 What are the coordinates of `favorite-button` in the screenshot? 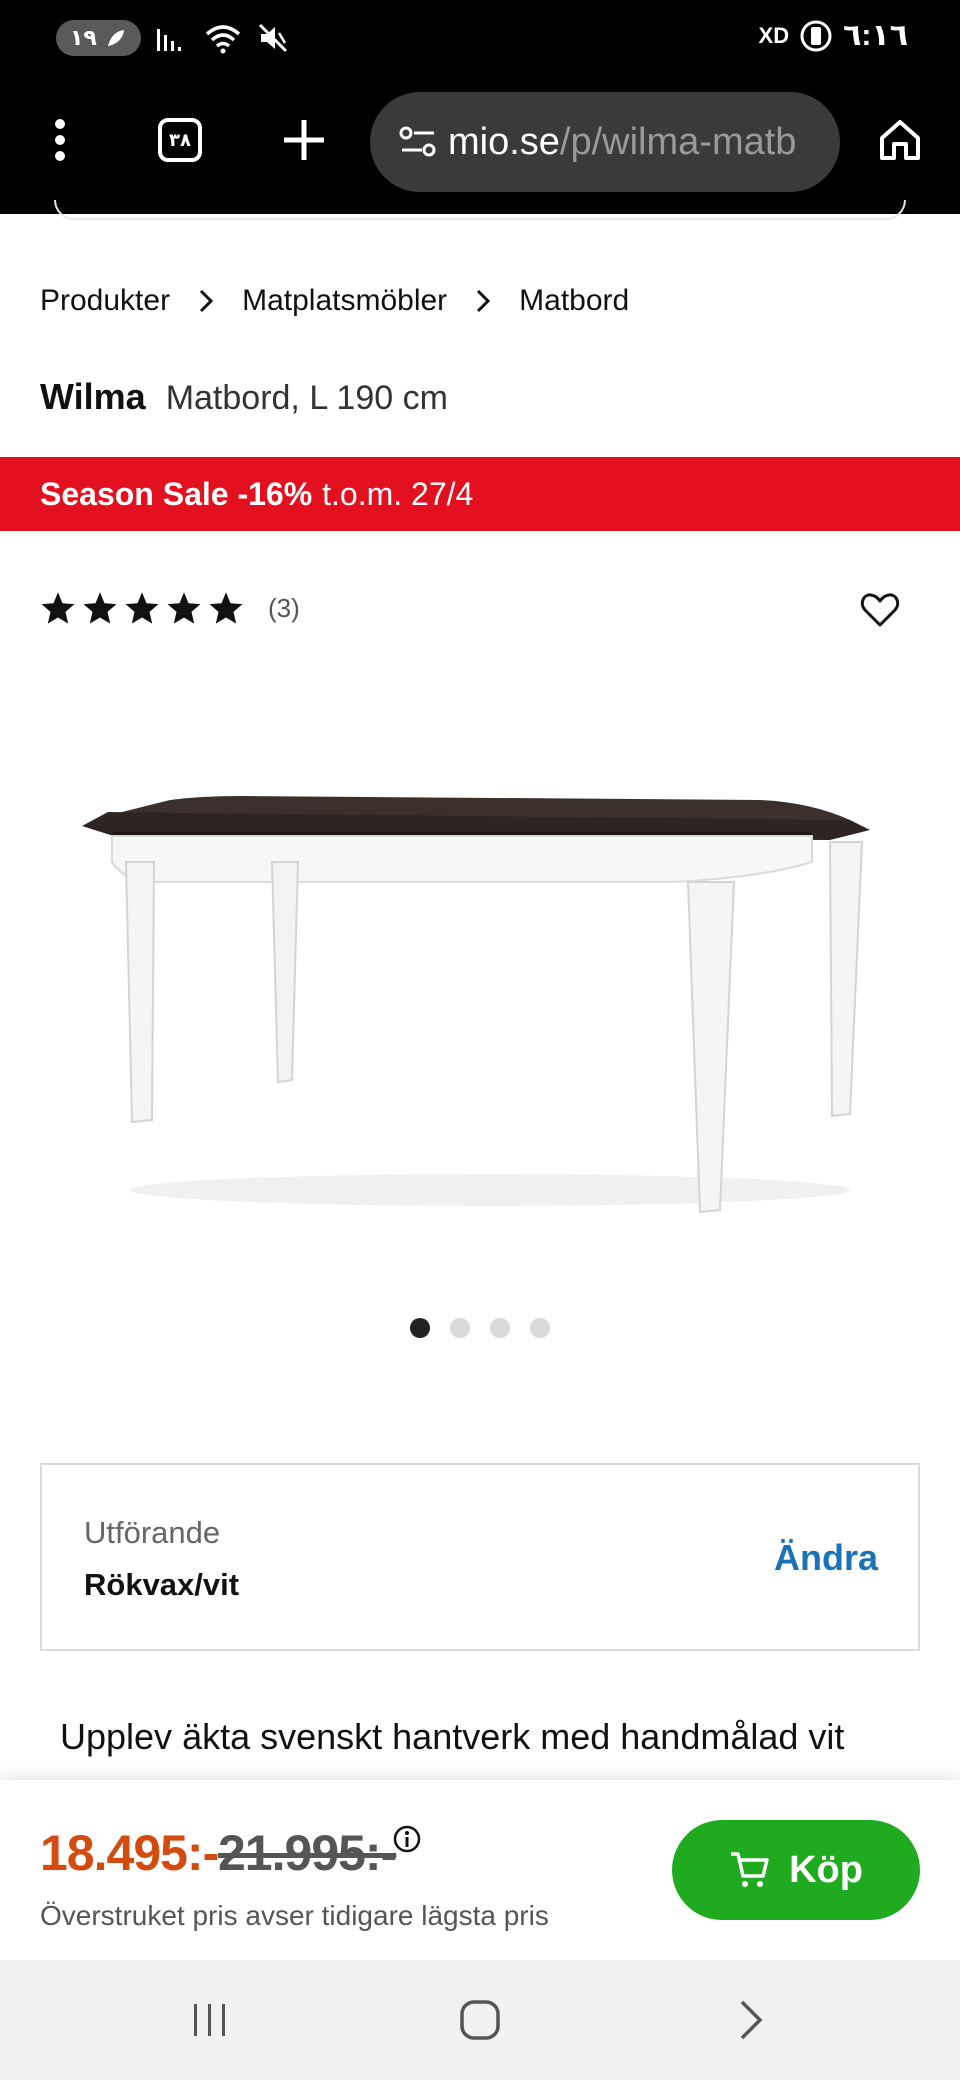 It's located at (880, 610).